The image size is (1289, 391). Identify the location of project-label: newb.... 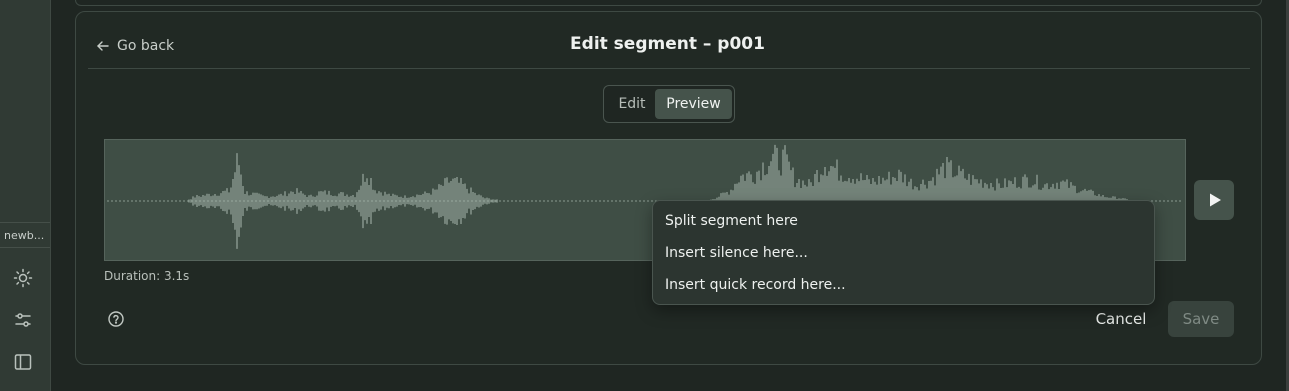
(25, 235).